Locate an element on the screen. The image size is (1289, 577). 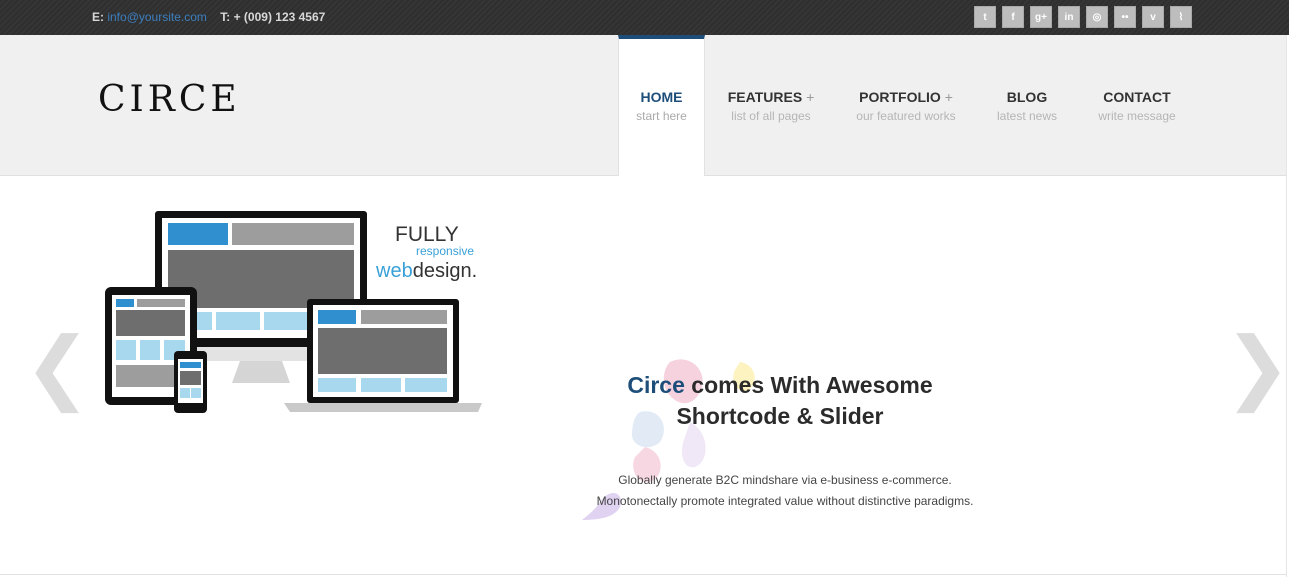
headline-brand: Circe is located at coordinates (656, 385).